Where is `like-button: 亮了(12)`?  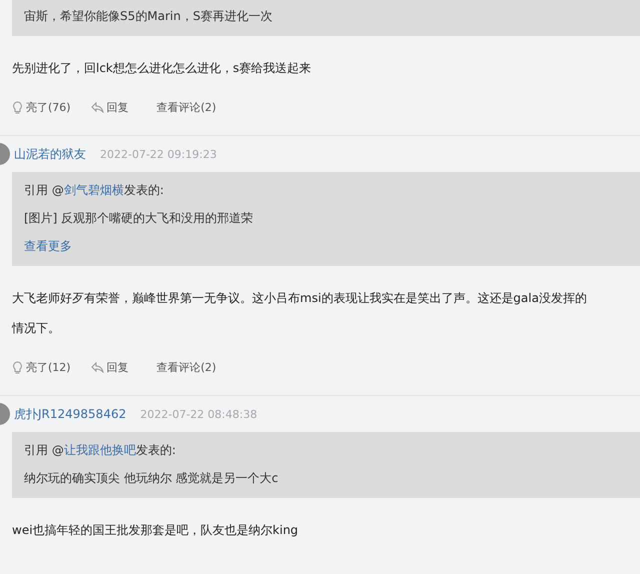 like-button: 亮了(12) is located at coordinates (41, 367).